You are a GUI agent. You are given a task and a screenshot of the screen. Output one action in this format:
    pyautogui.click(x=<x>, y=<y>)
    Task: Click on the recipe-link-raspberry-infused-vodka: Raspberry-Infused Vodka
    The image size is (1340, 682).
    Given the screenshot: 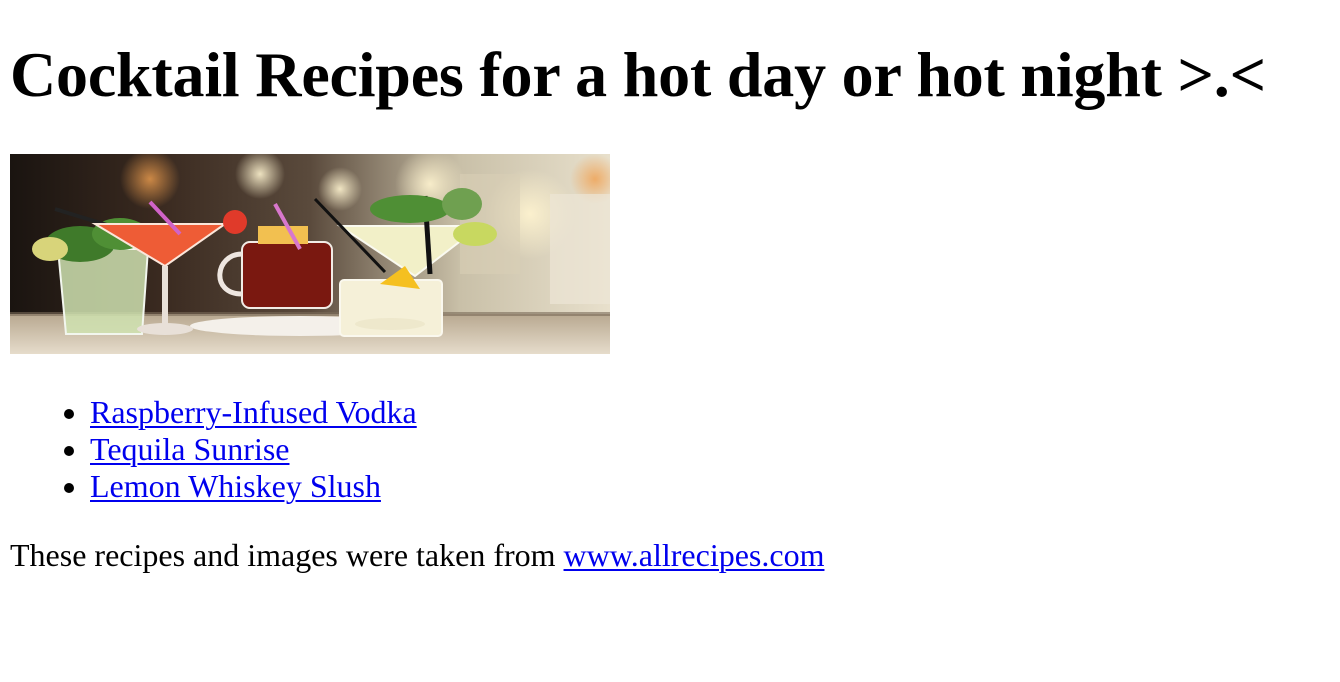 What is the action you would take?
    pyautogui.click(x=253, y=412)
    